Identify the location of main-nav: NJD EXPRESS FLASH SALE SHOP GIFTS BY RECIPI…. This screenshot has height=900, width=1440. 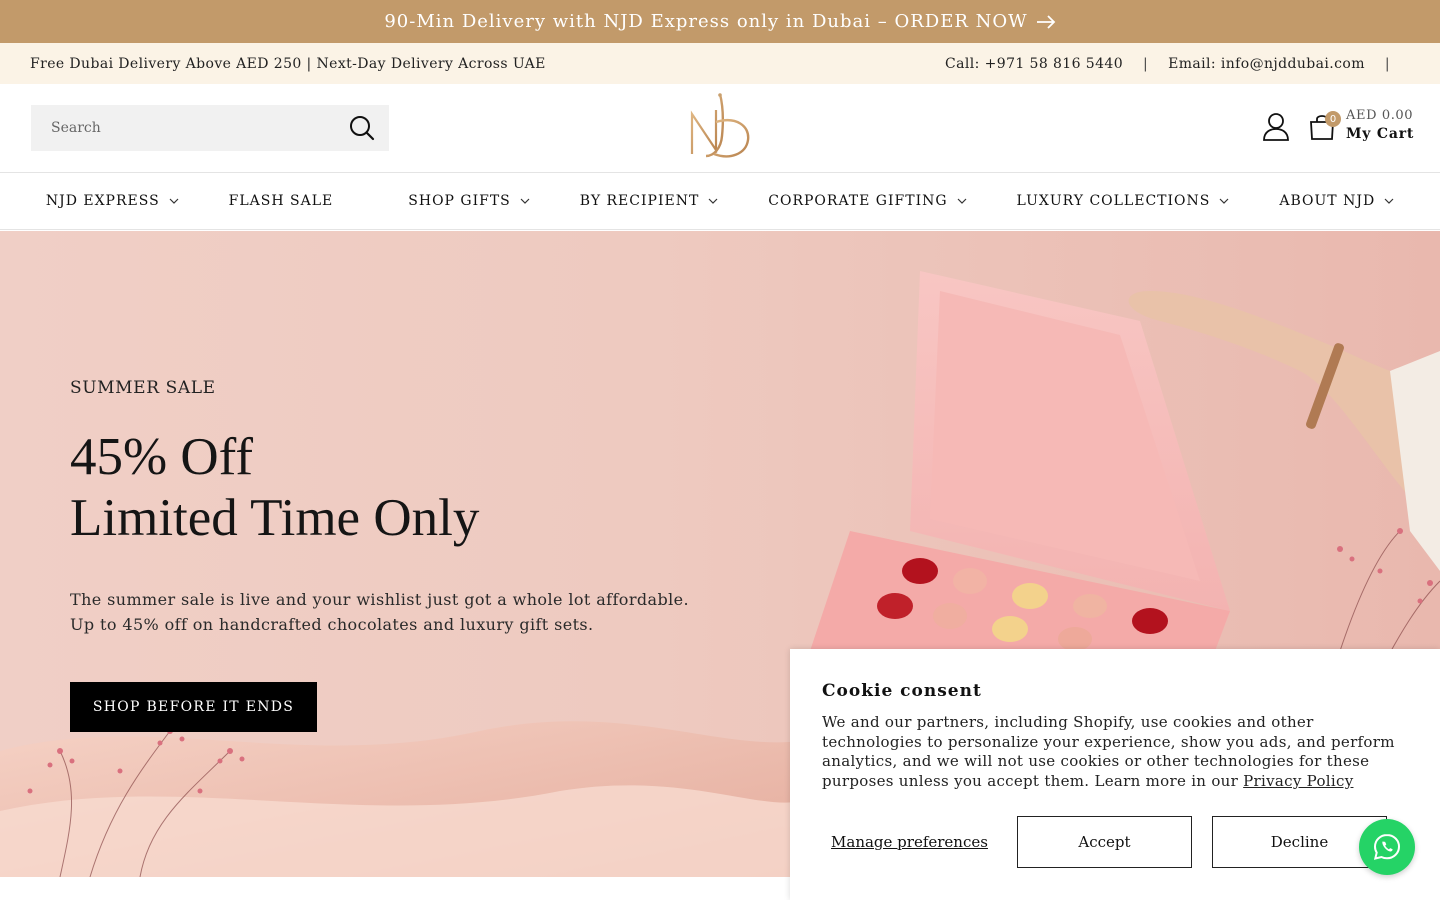
(720, 201).